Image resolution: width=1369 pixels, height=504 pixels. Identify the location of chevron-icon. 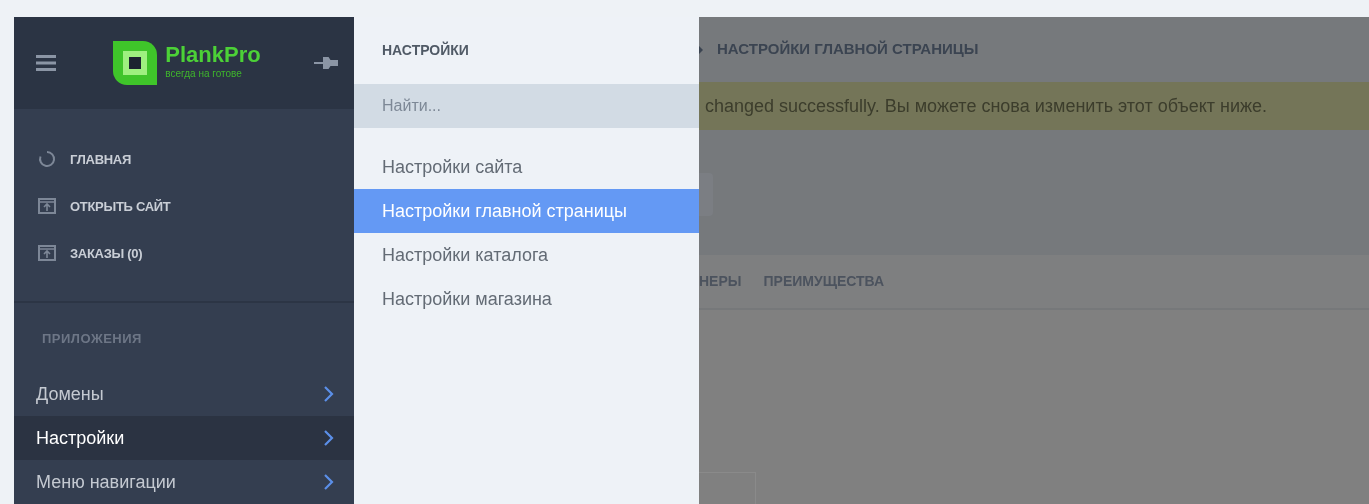
(701, 49).